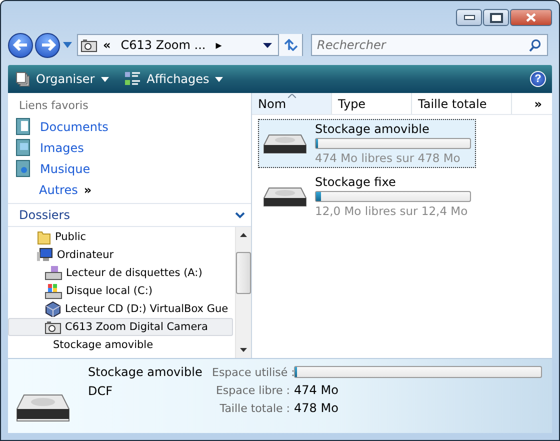 The image size is (560, 441). I want to click on column-header: Nom, so click(292, 103).